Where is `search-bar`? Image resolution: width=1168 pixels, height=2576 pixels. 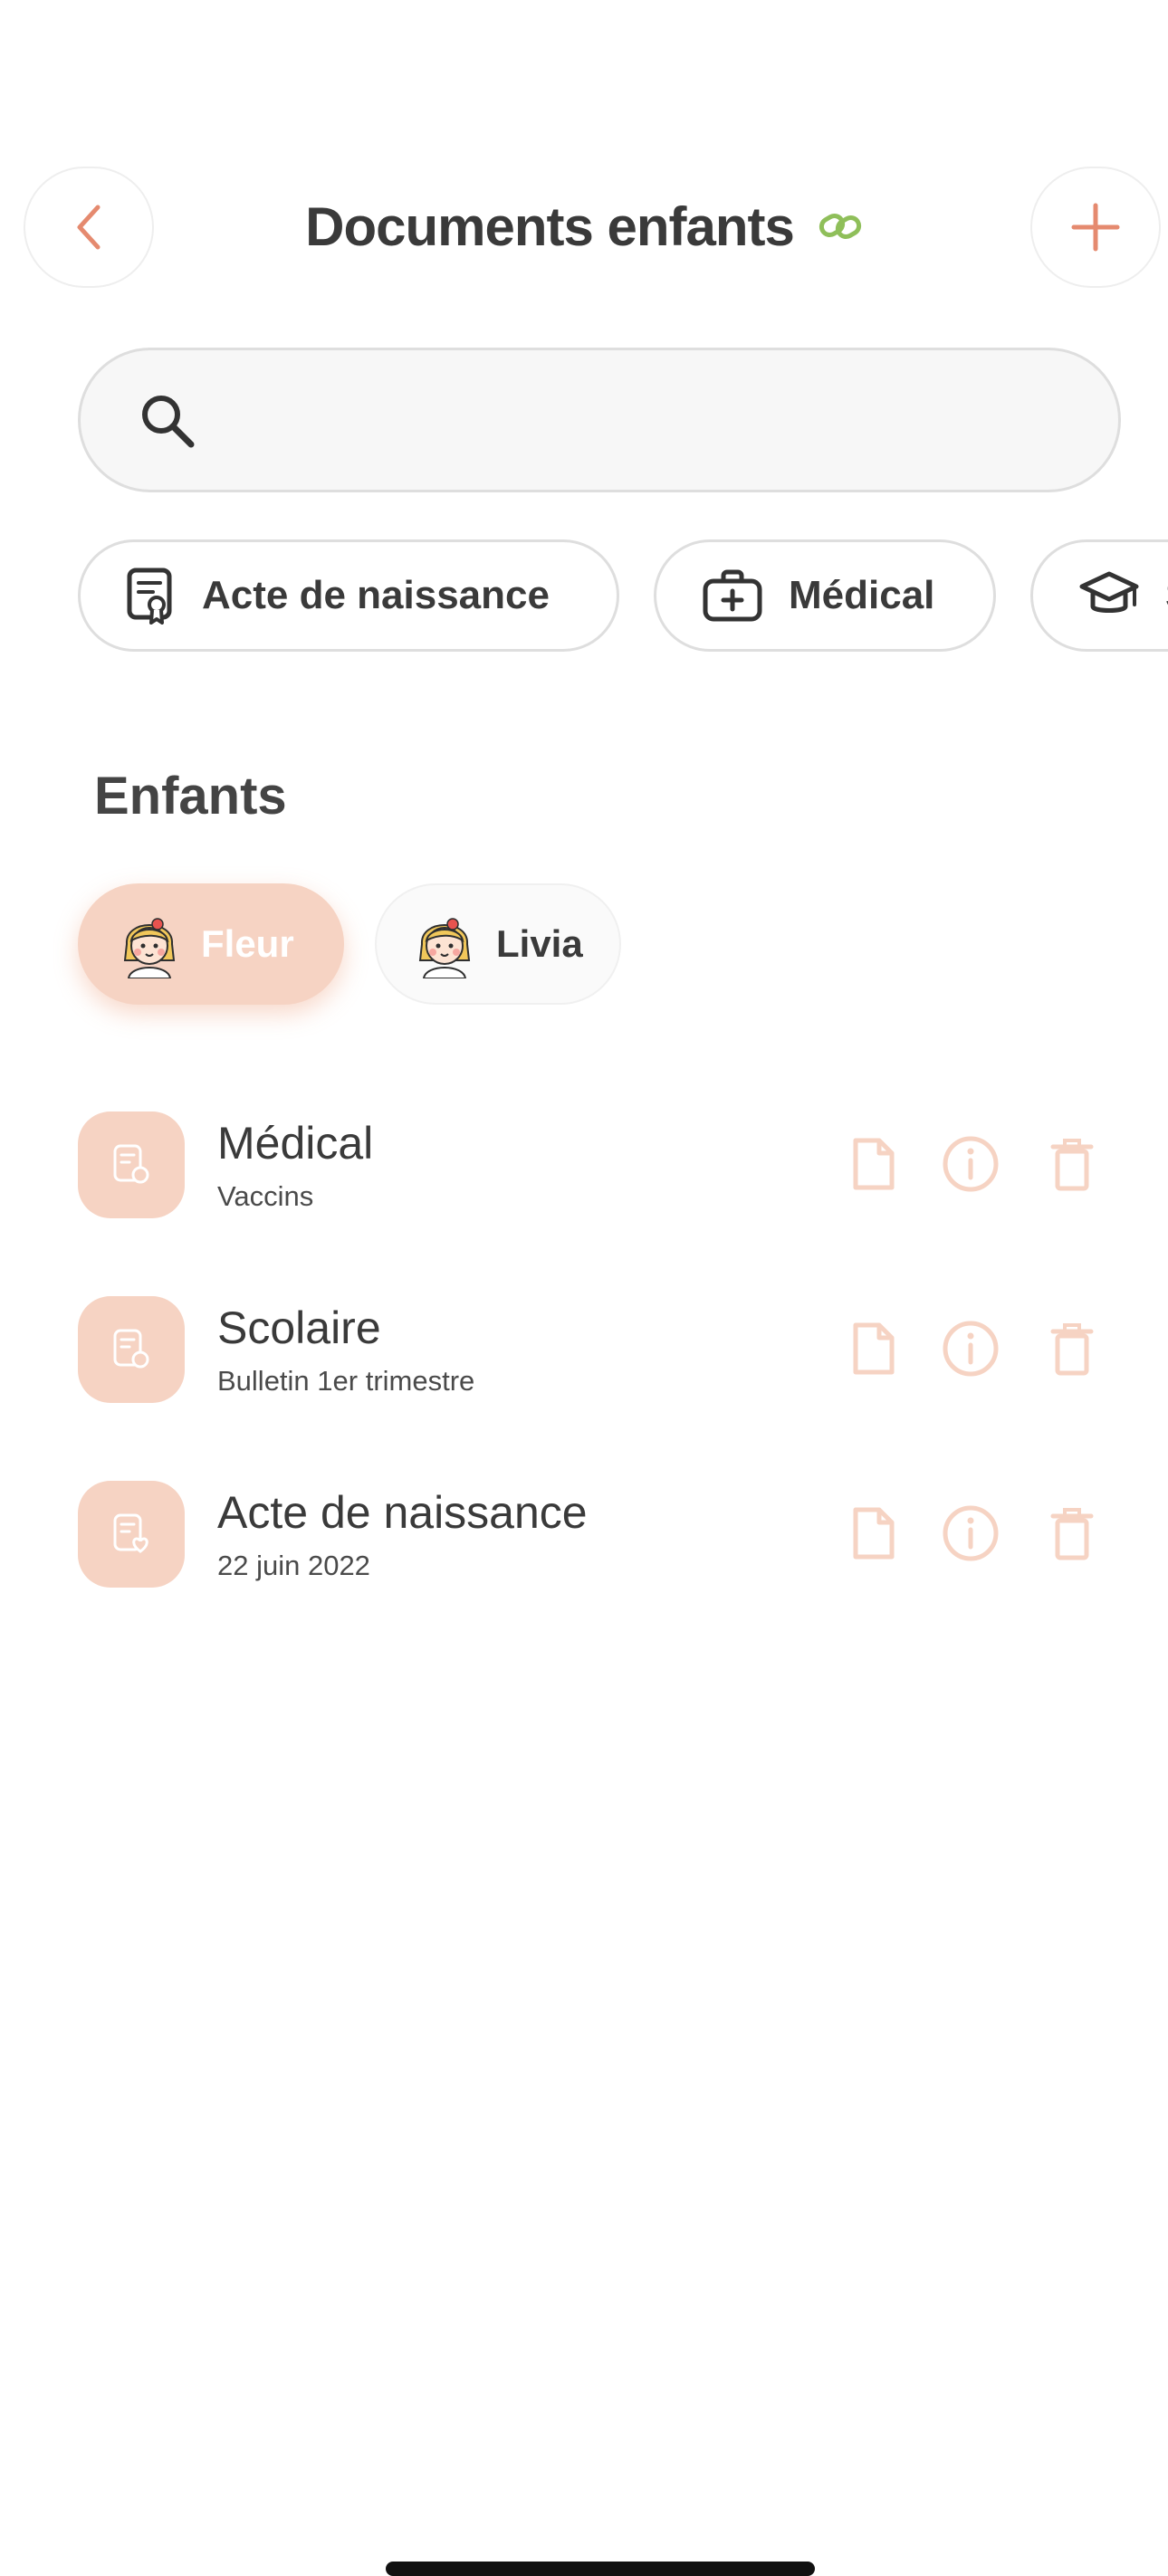
search-bar is located at coordinates (599, 420).